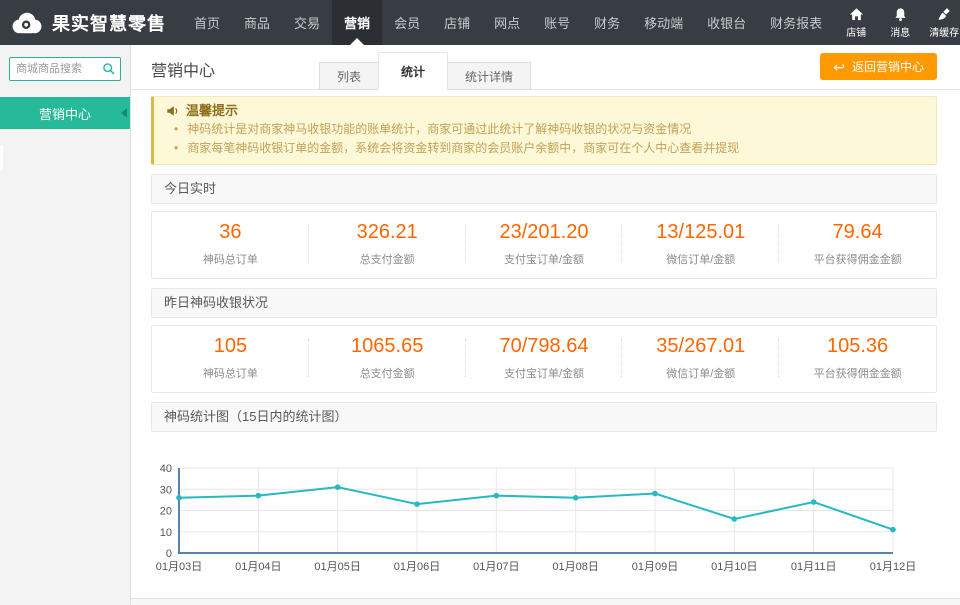 This screenshot has height=605, width=960. I want to click on nav-item-label: 财务, so click(607, 23).